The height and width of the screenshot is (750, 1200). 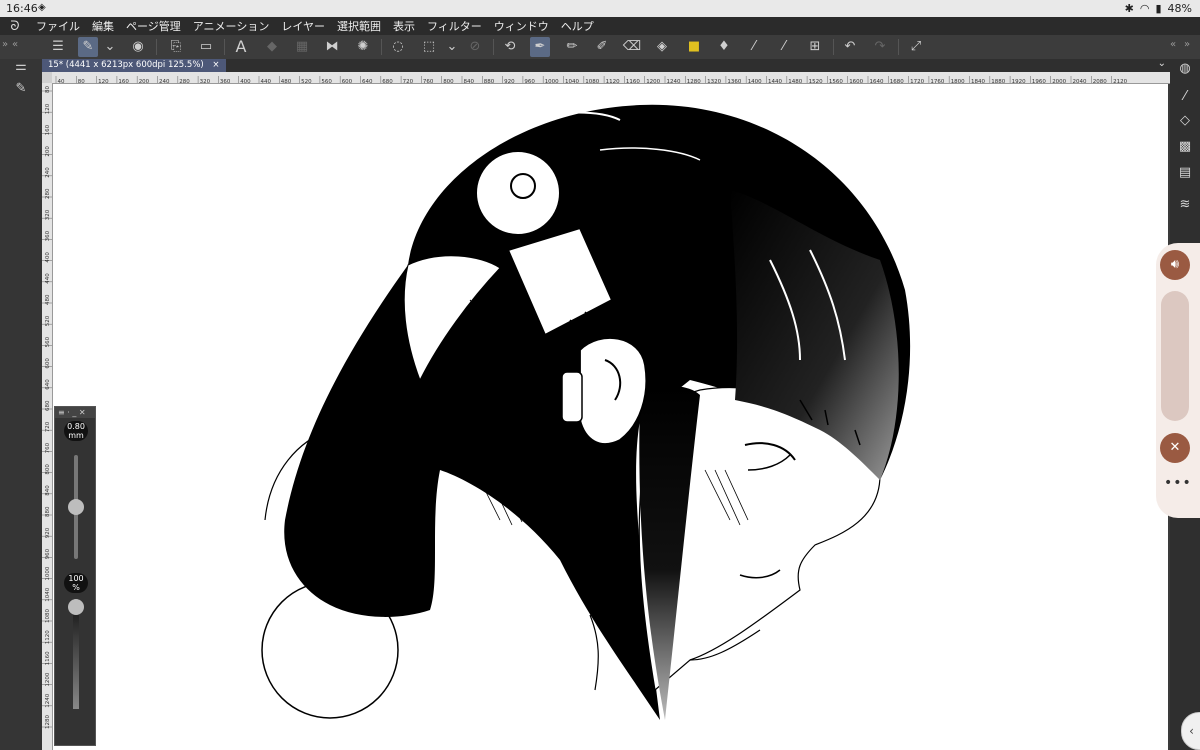 What do you see at coordinates (363, 47) in the screenshot?
I see `loading-icon: ✺` at bounding box center [363, 47].